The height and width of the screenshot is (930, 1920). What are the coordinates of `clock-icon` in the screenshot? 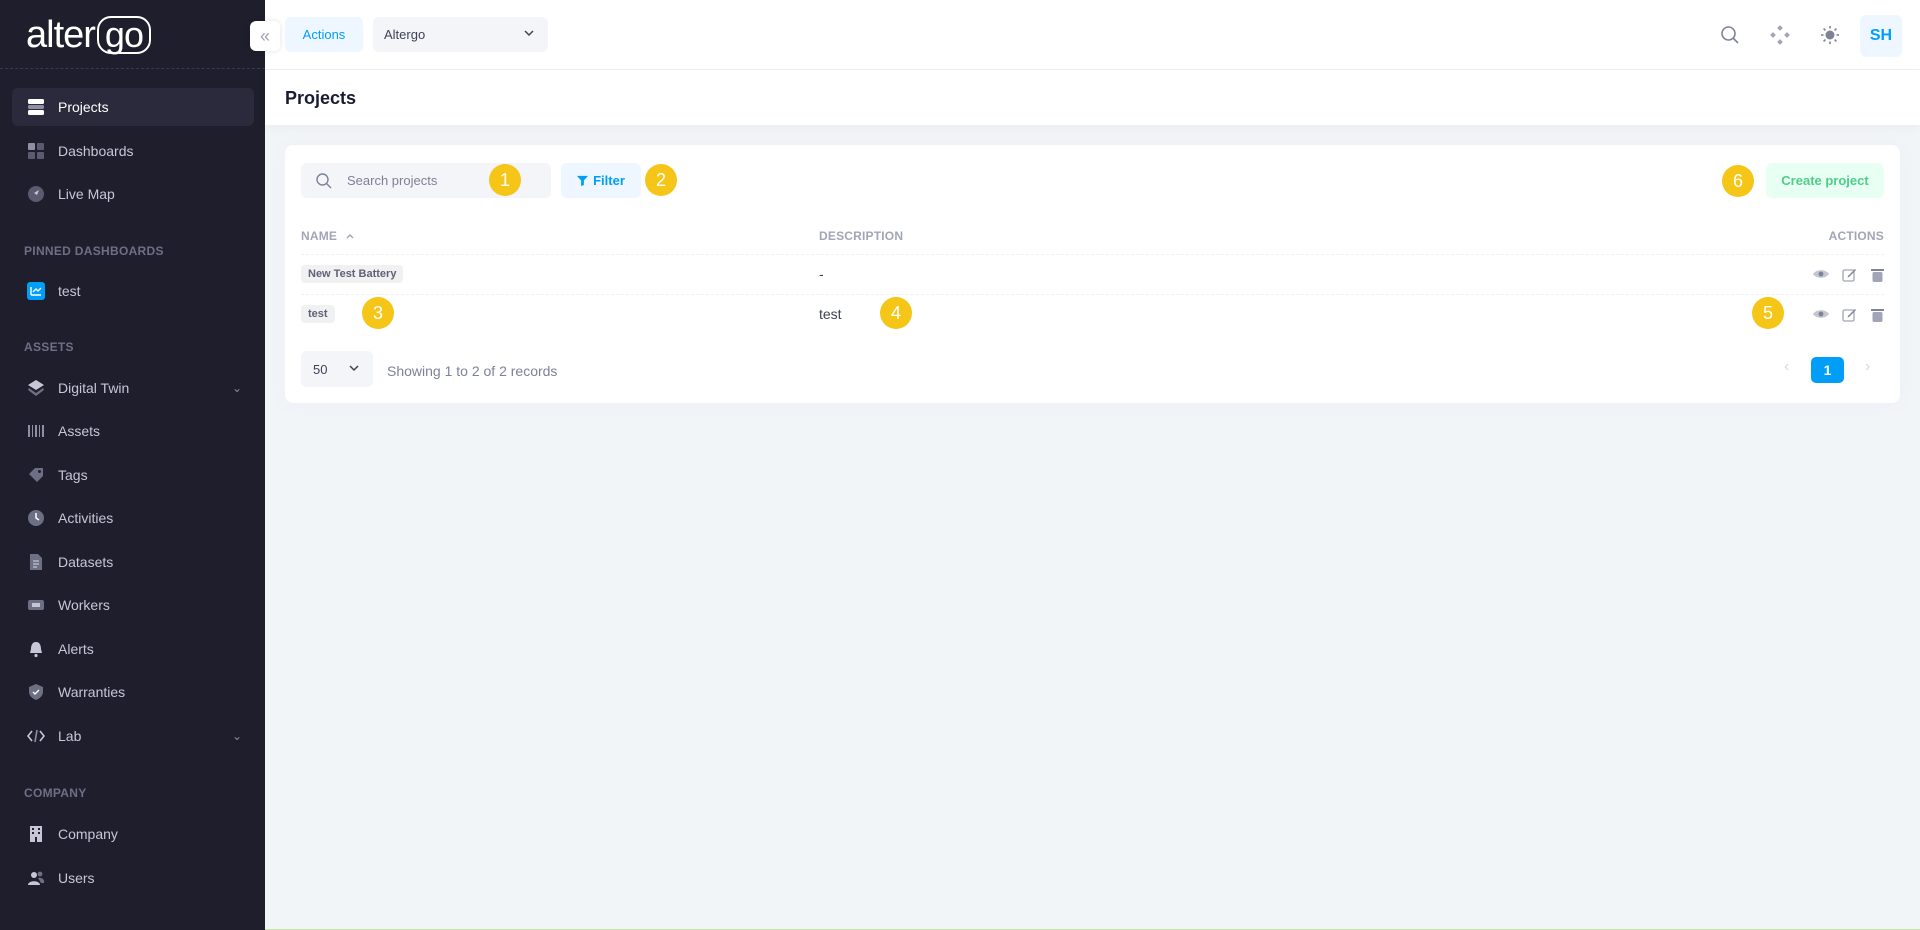 It's located at (36, 518).